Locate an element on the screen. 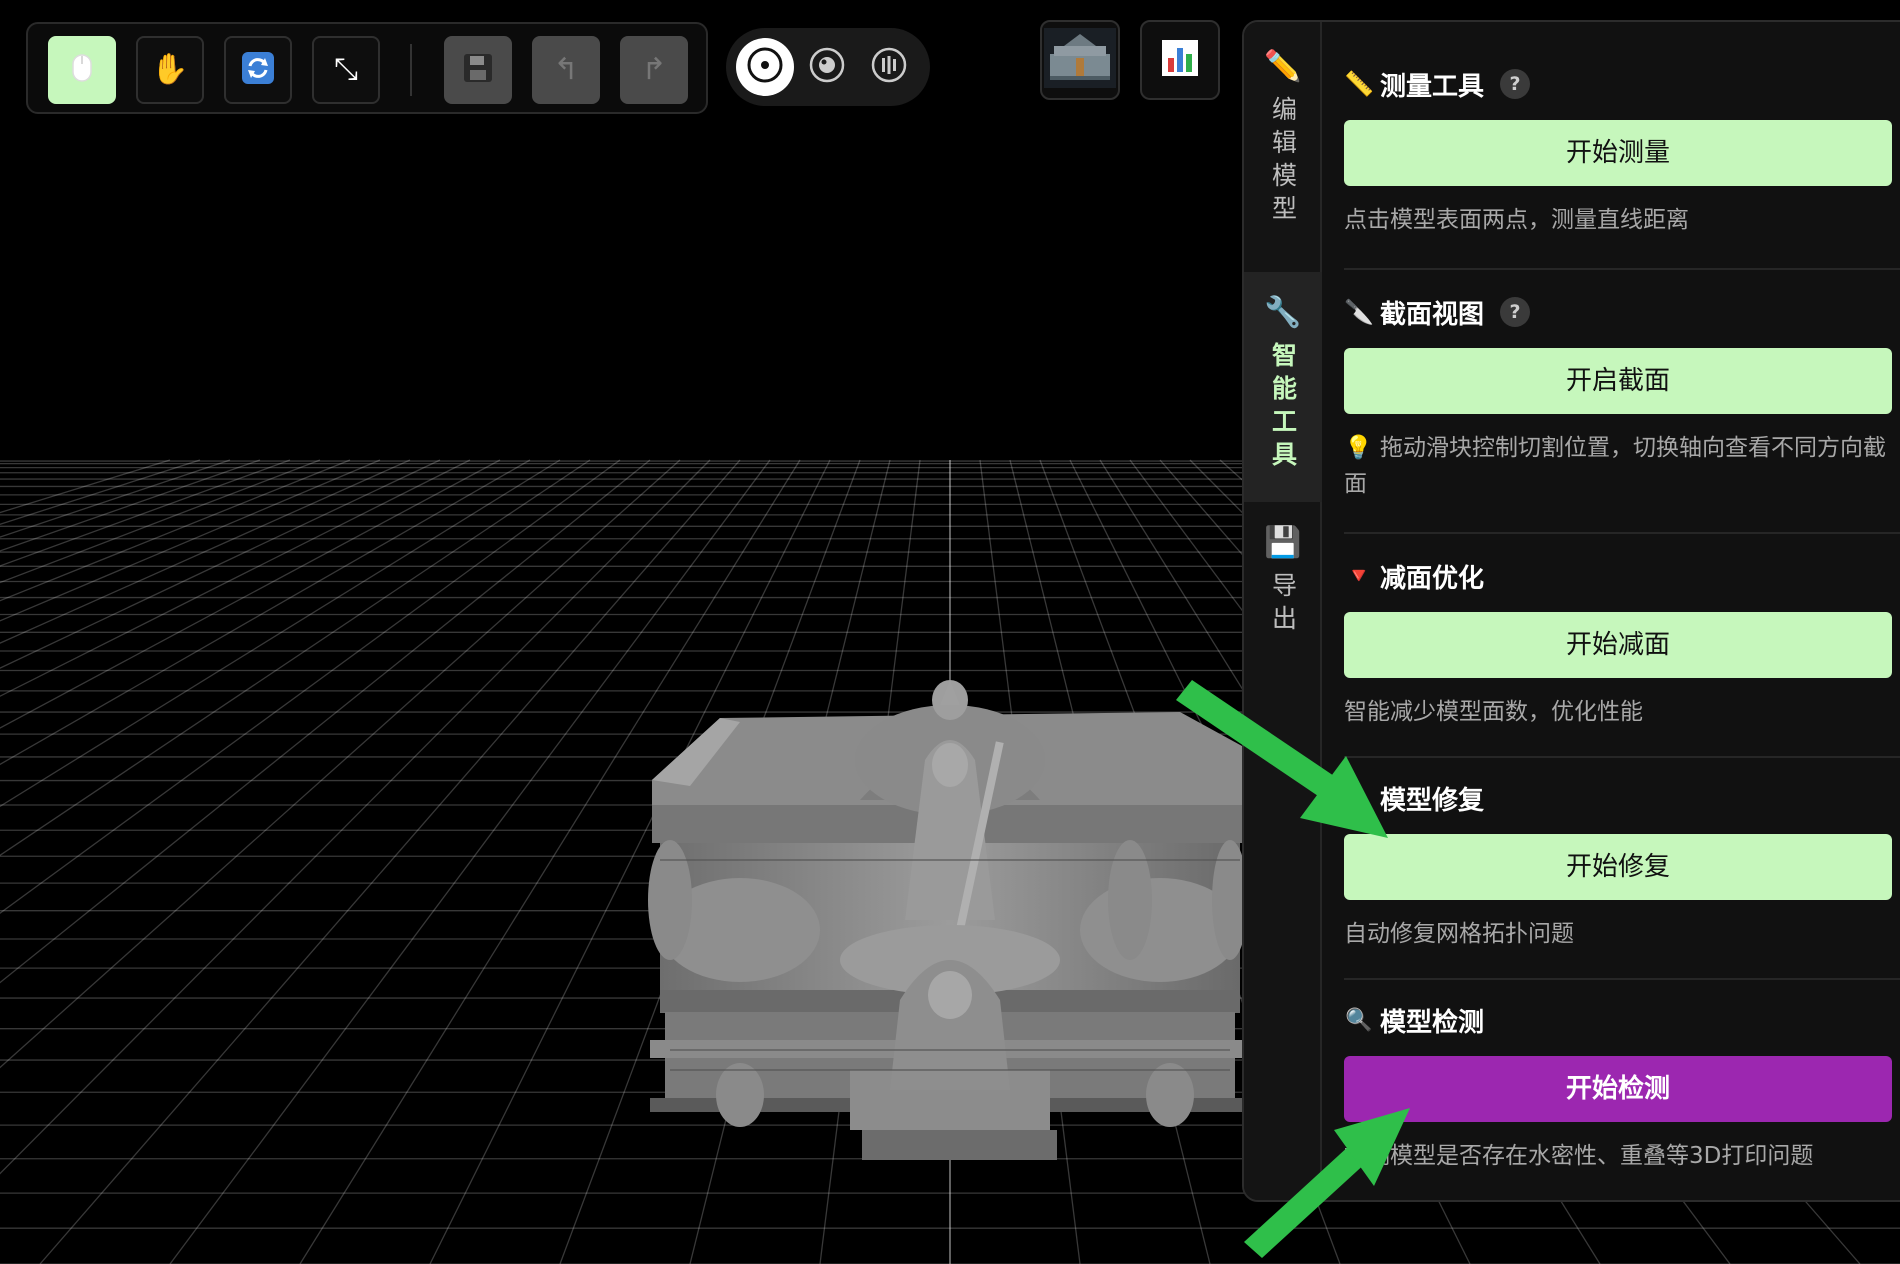 The height and width of the screenshot is (1264, 1900). tab-edit-model: ✏️ 编辑模型 is located at coordinates (1283, 146).